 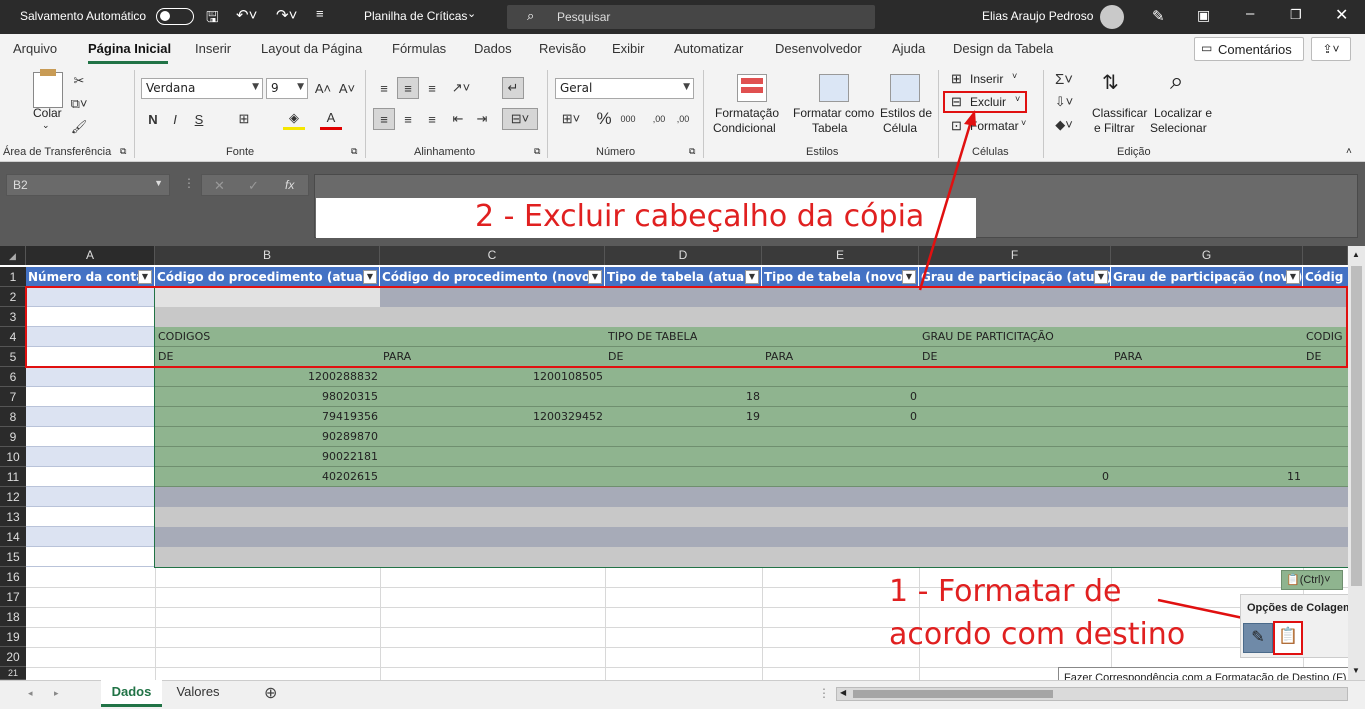 What do you see at coordinates (1249, 49) in the screenshot?
I see `comments-button: ▭ Comentários` at bounding box center [1249, 49].